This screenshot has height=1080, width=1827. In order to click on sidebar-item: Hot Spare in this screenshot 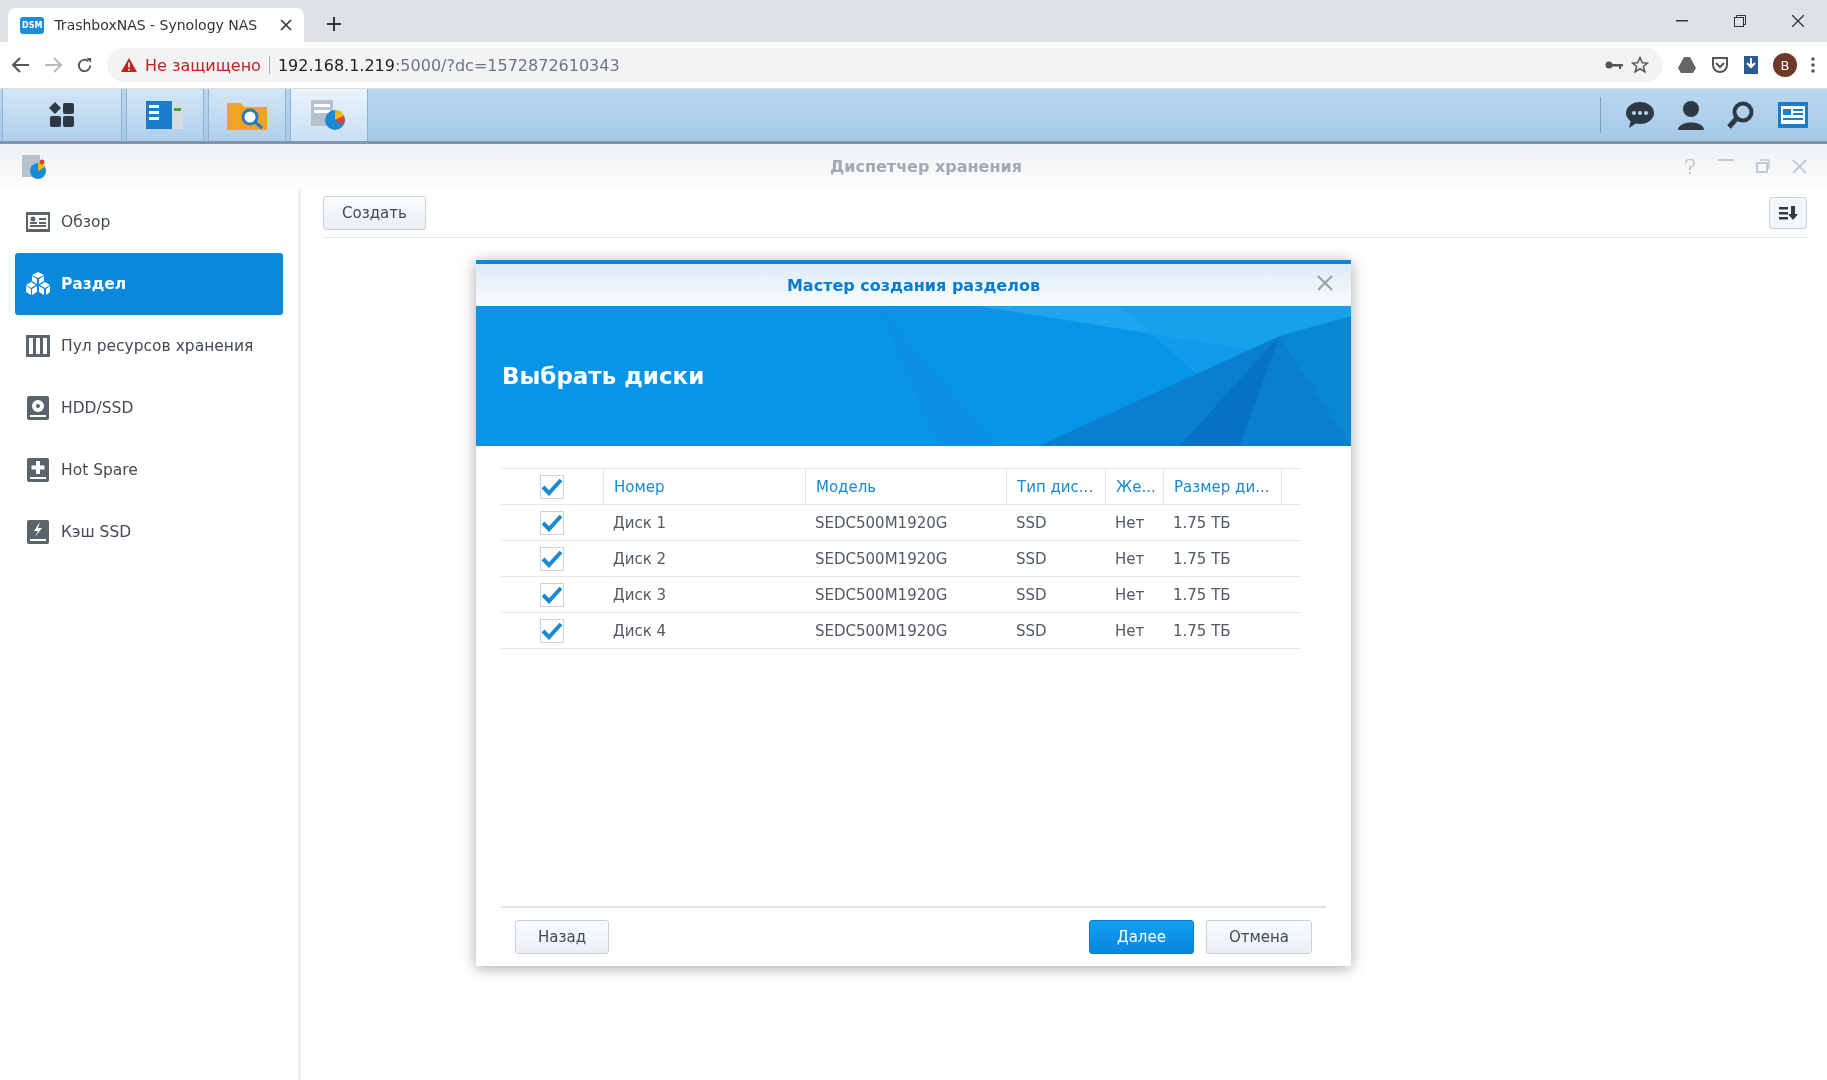, I will do `click(149, 470)`.